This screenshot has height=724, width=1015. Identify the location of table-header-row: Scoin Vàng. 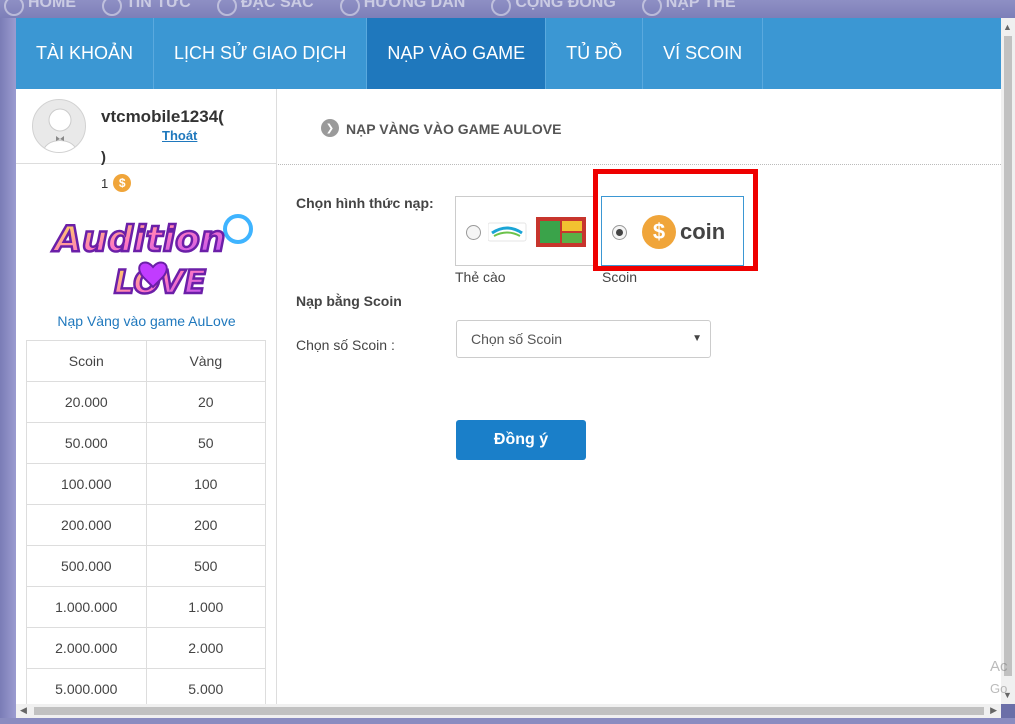
(146, 361).